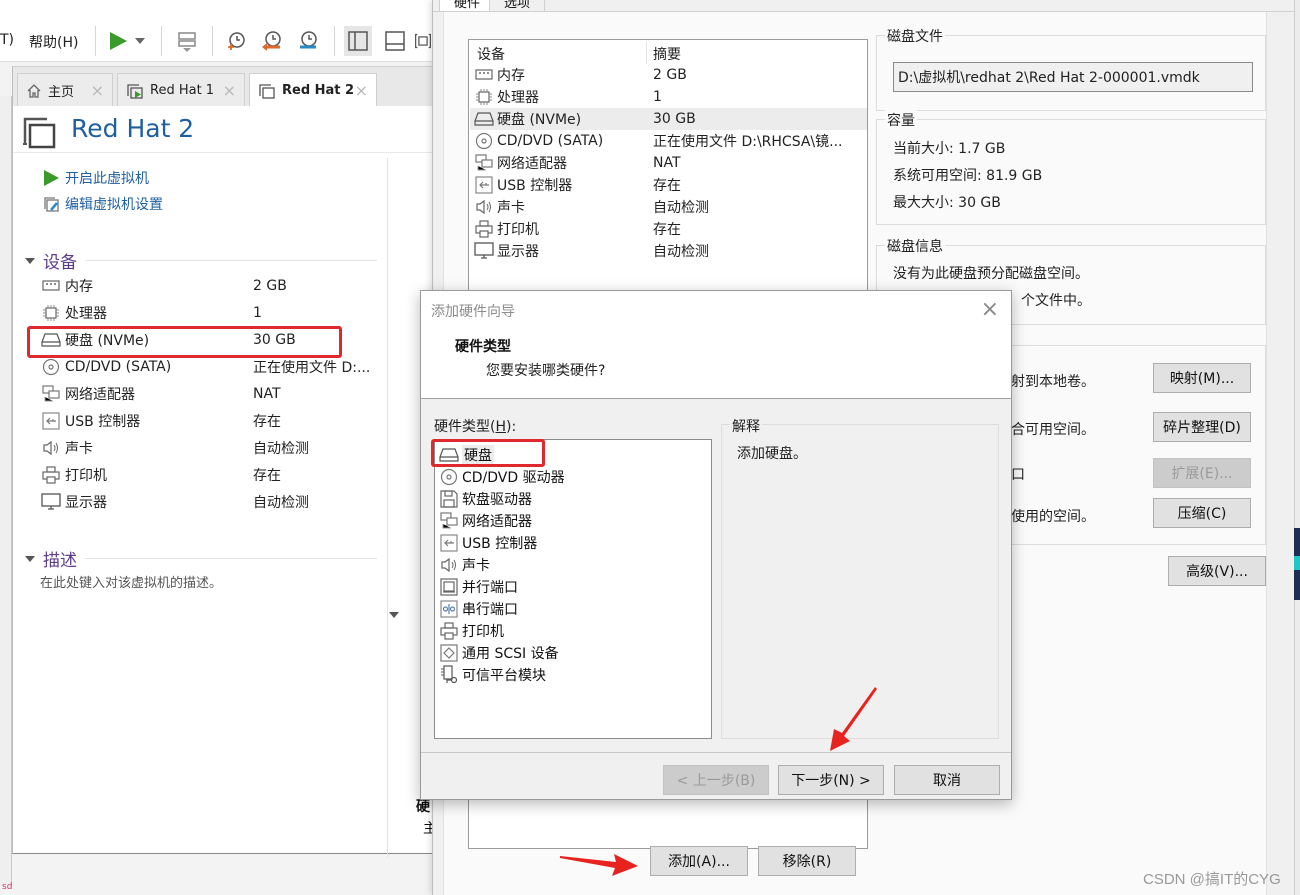  Describe the element at coordinates (52, 204) in the screenshot. I see `edit-settings-icon` at that location.